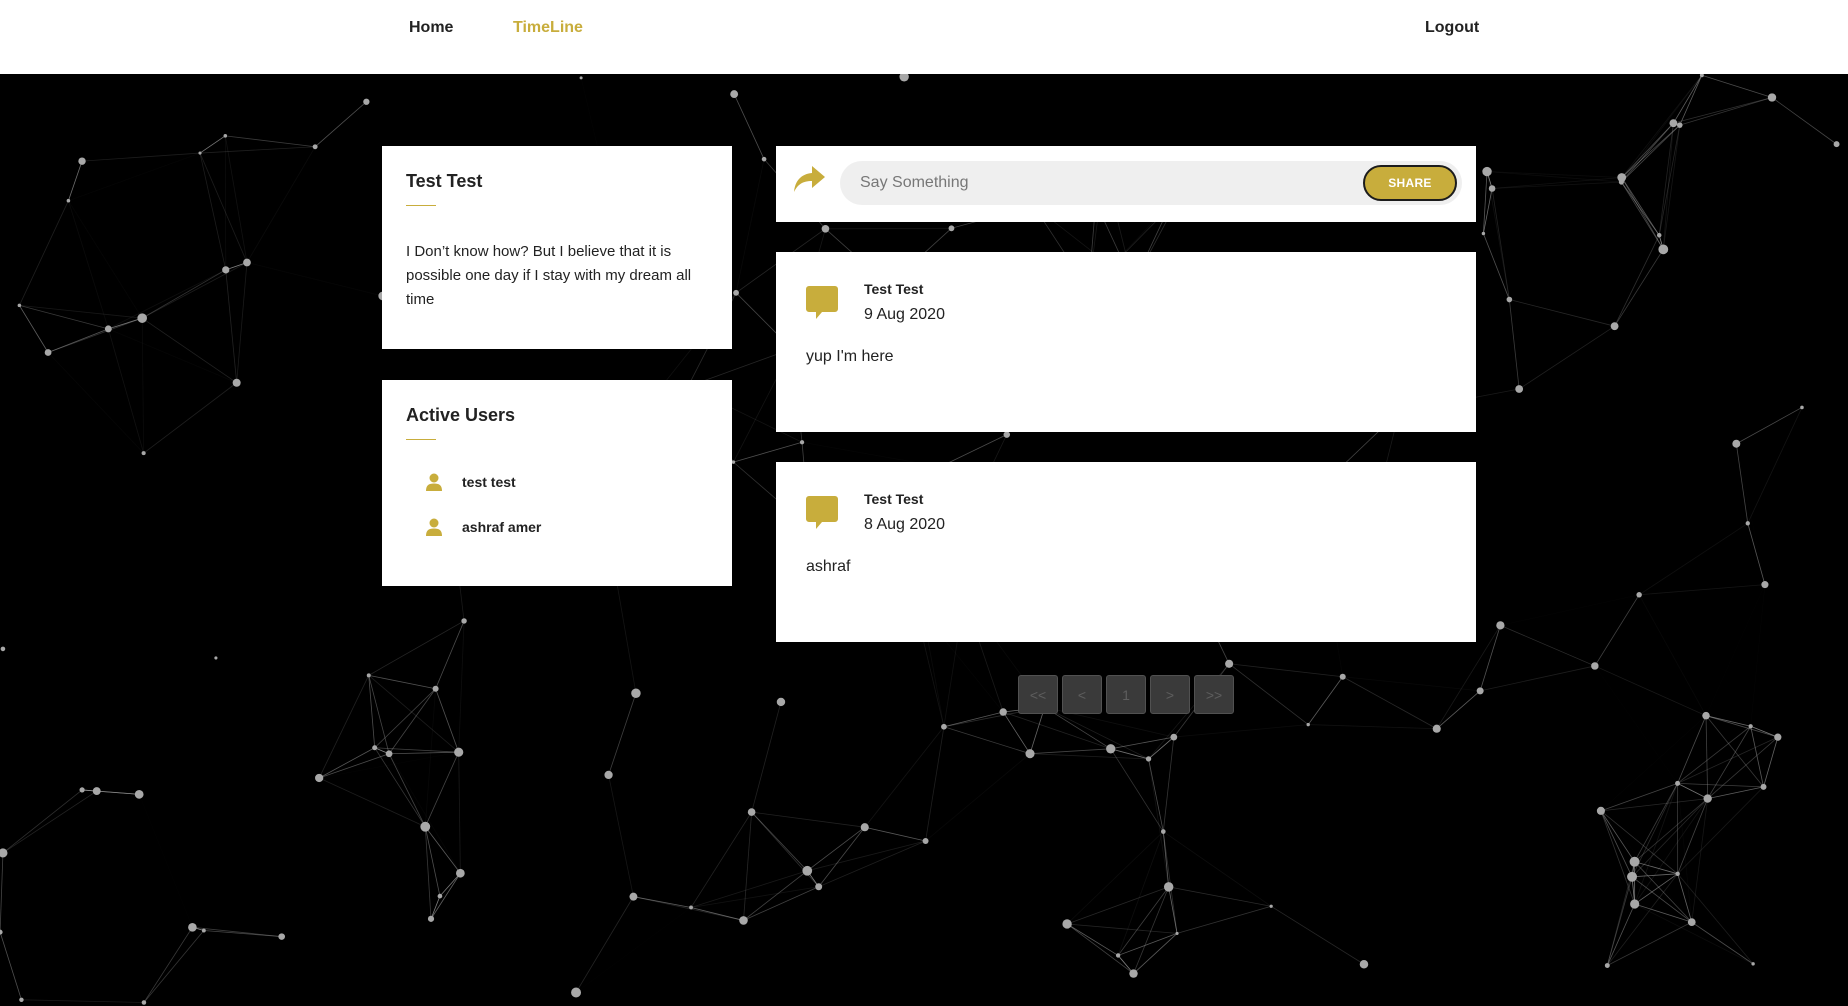  Describe the element at coordinates (1410, 183) in the screenshot. I see `share-button: SHARE` at that location.